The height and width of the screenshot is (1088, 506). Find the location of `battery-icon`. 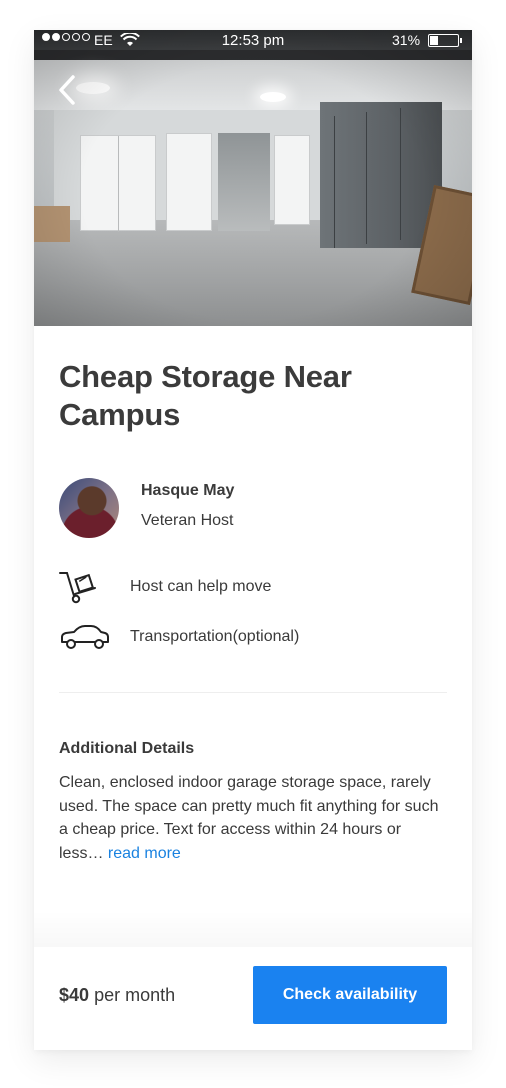

battery-icon is located at coordinates (443, 40).